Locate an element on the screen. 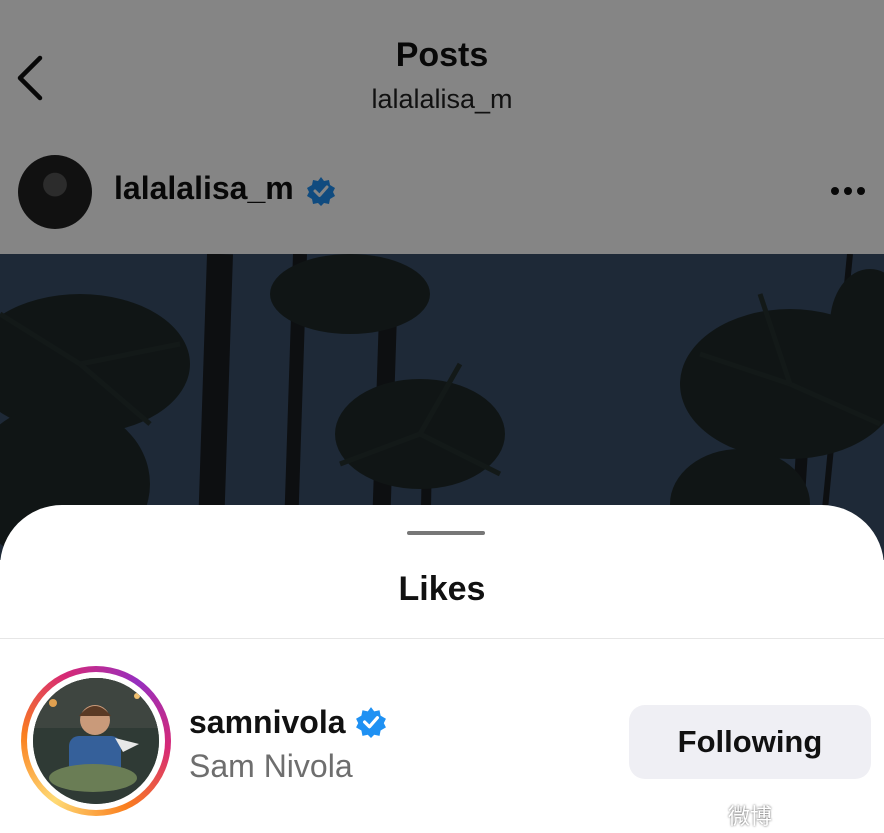  verified-badge-icon is located at coordinates (371, 722).